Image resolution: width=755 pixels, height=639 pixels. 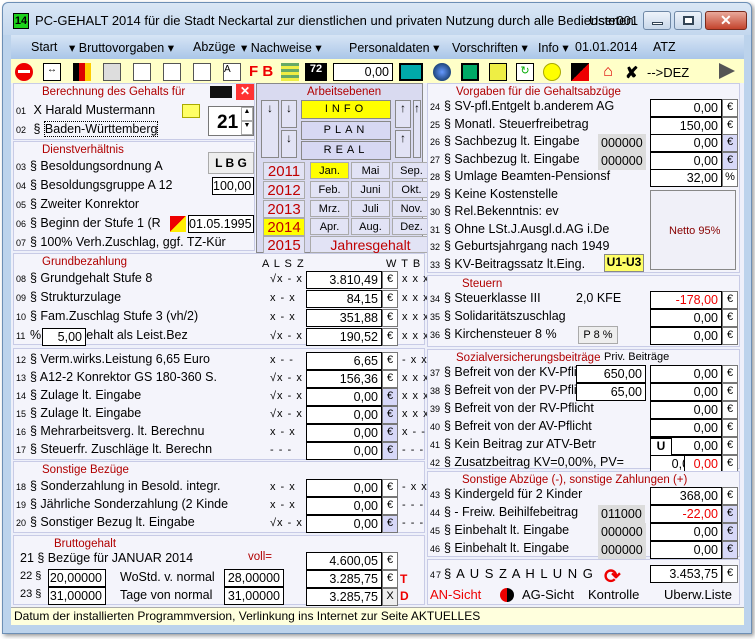 What do you see at coordinates (101, 129) in the screenshot?
I see `state-field: Baden-Württemberg` at bounding box center [101, 129].